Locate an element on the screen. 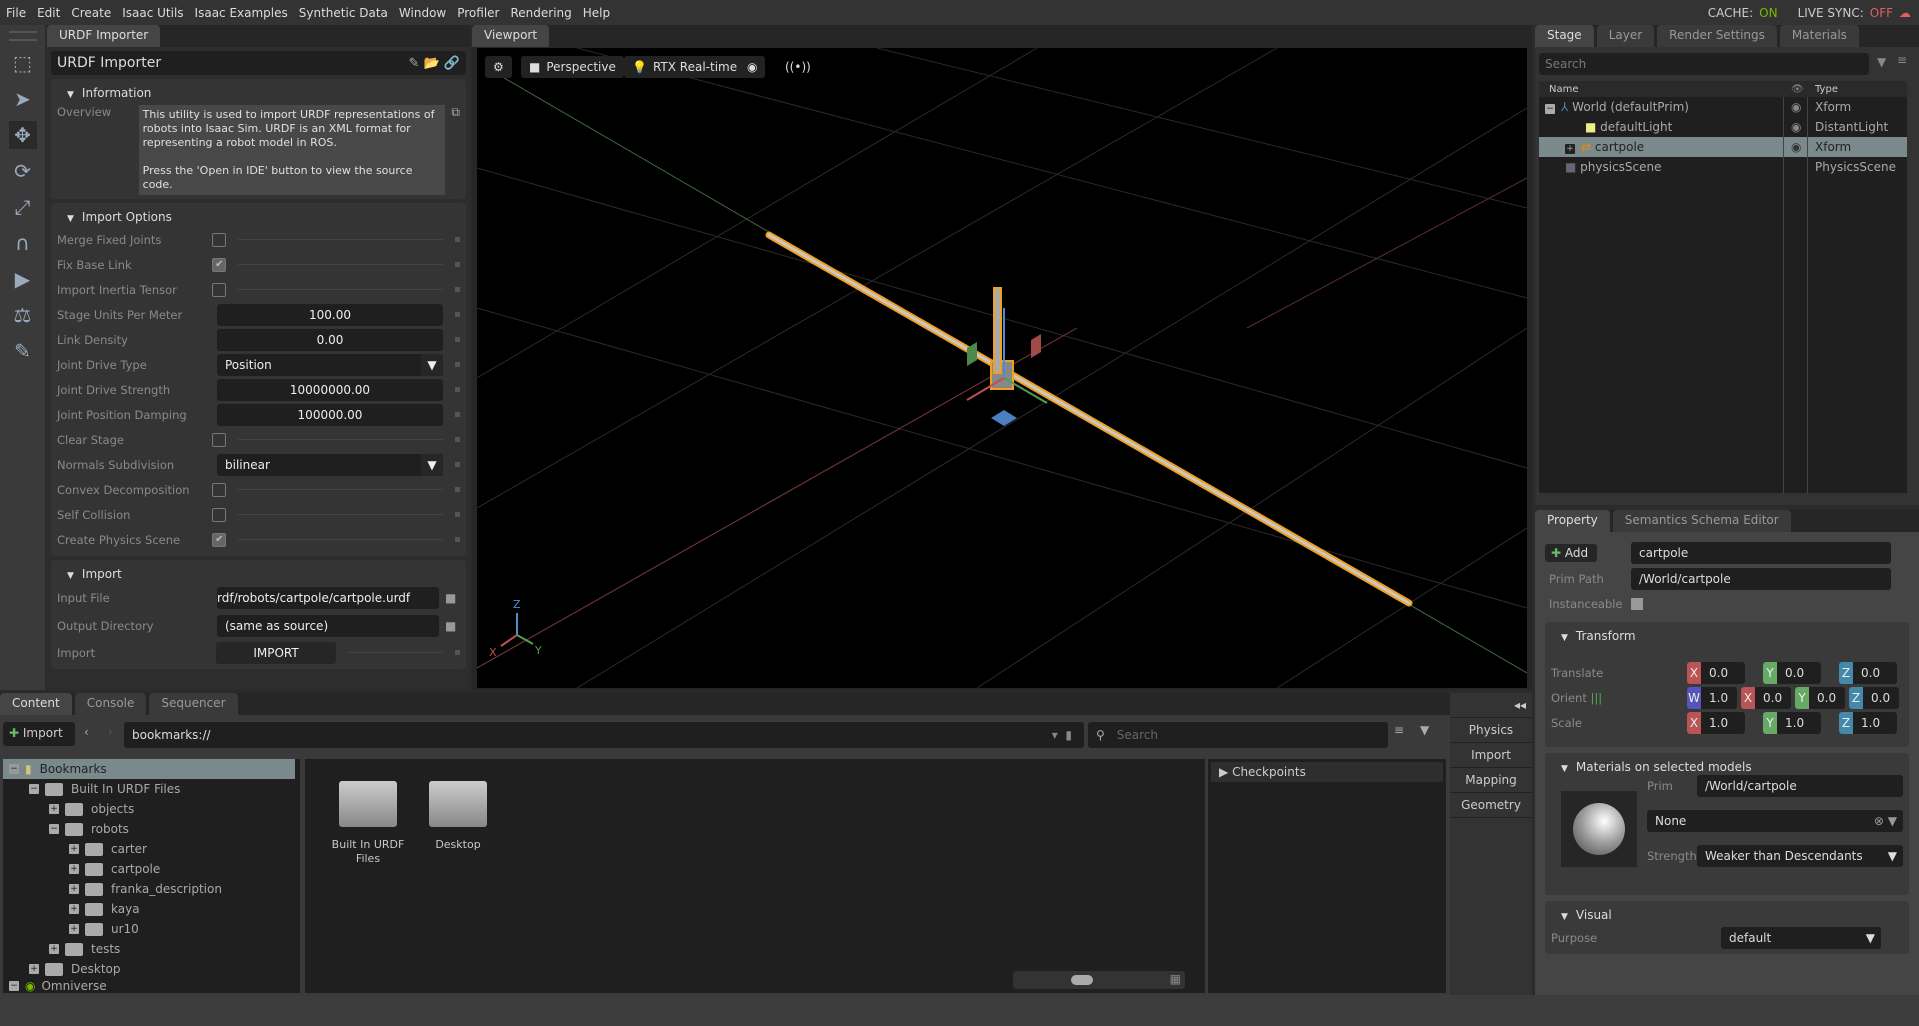  edit-icon: ✎ is located at coordinates (413, 63).